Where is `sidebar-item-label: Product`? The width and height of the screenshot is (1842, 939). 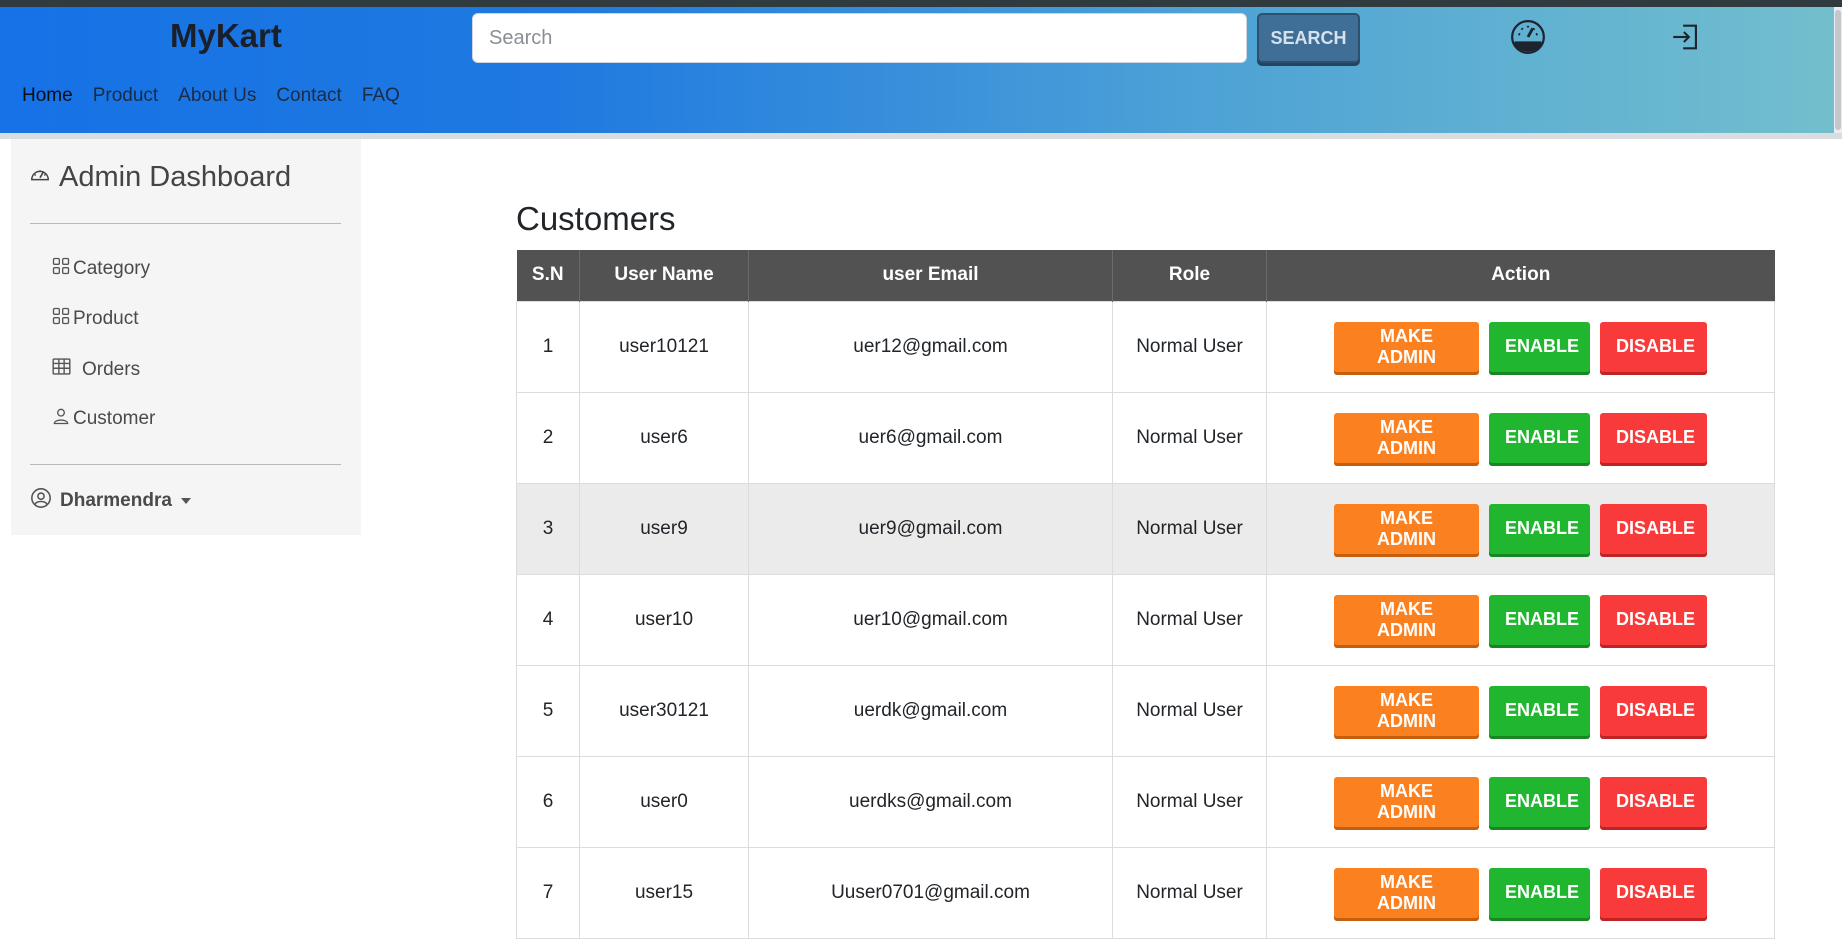 sidebar-item-label: Product is located at coordinates (106, 318).